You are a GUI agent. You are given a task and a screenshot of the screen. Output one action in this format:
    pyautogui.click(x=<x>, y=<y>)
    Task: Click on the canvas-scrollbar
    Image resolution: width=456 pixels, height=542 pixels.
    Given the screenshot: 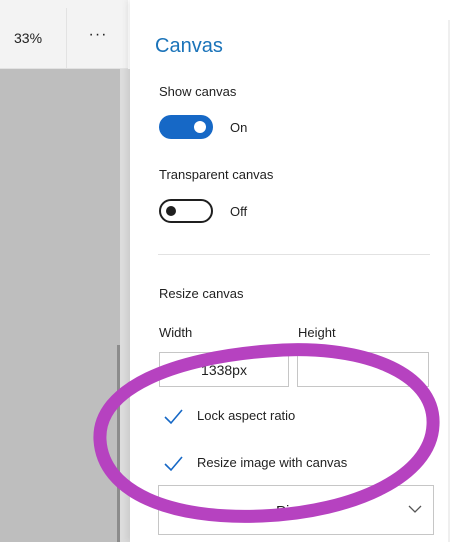 What is the action you would take?
    pyautogui.click(x=118, y=443)
    